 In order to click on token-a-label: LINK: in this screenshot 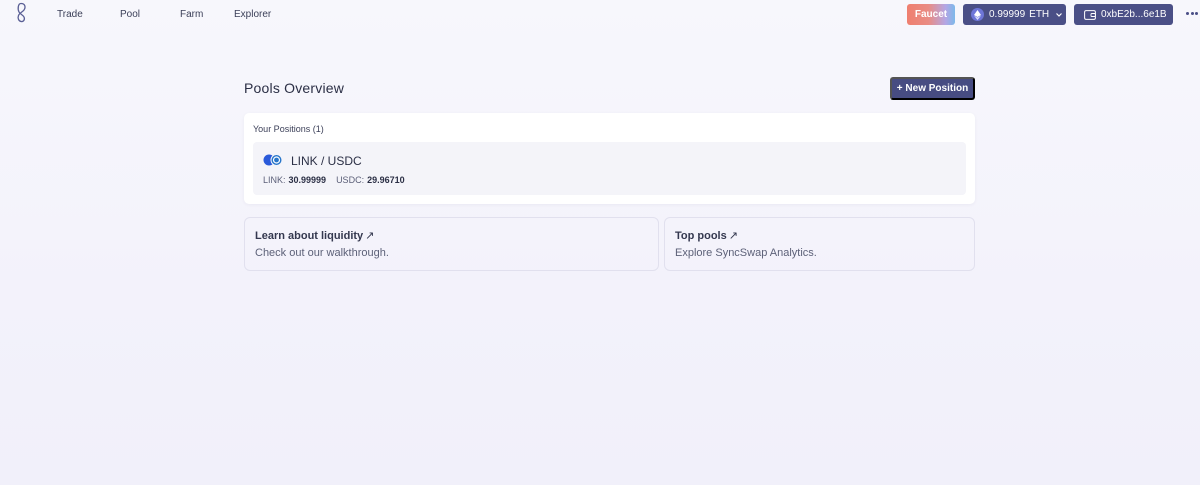, I will do `click(274, 180)`.